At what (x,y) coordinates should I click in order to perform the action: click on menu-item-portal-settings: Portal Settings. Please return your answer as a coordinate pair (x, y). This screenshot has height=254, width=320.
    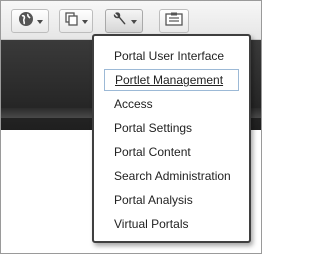
    Looking at the image, I should click on (171, 128).